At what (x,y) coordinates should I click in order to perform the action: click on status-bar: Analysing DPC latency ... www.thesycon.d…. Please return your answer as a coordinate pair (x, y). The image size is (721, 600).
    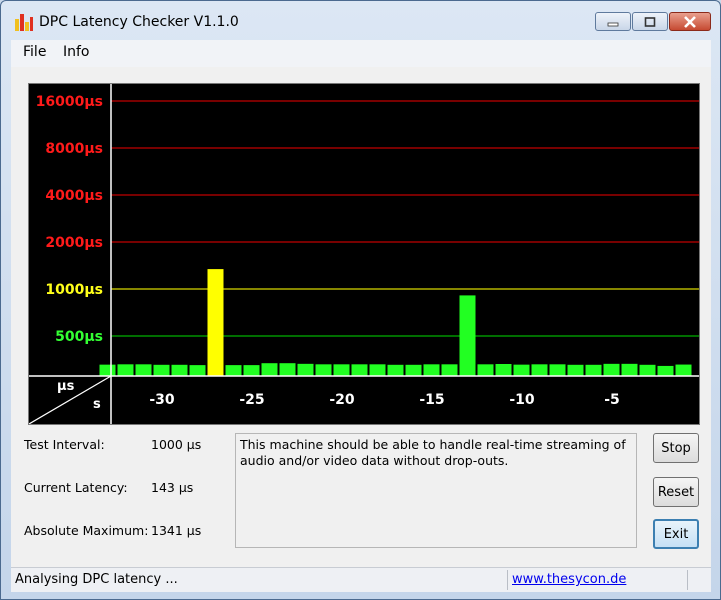
    Looking at the image, I should click on (361, 579).